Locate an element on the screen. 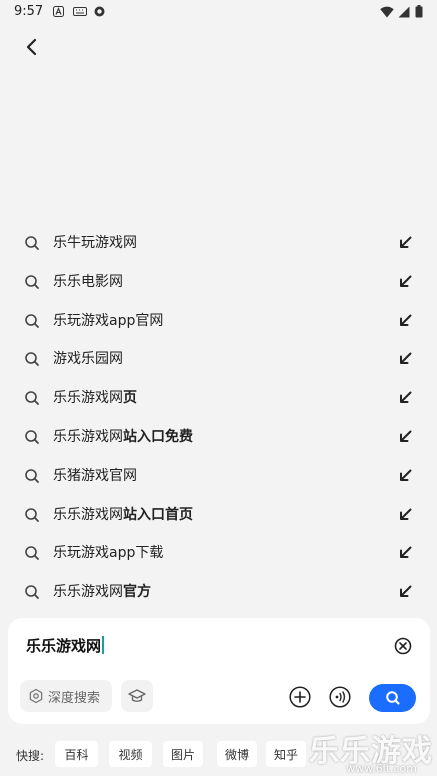 The image size is (437, 776). graduation-cap-icon is located at coordinates (137, 695).